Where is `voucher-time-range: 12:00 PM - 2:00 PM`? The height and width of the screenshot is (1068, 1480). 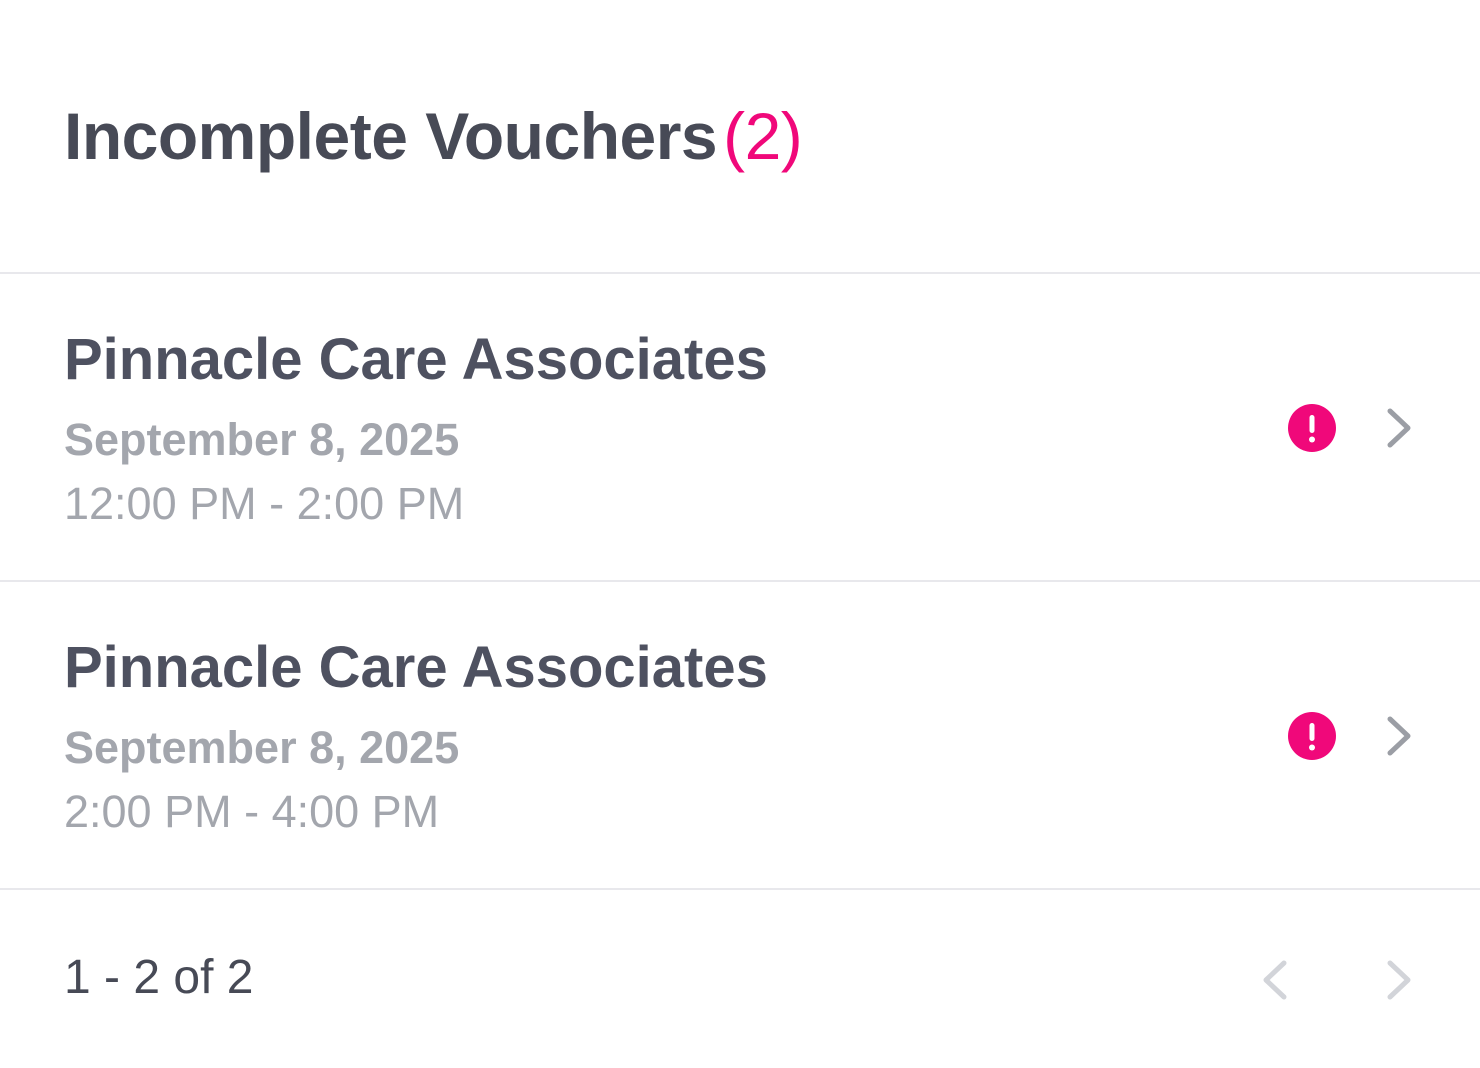 voucher-time-range: 12:00 PM - 2:00 PM is located at coordinates (264, 503).